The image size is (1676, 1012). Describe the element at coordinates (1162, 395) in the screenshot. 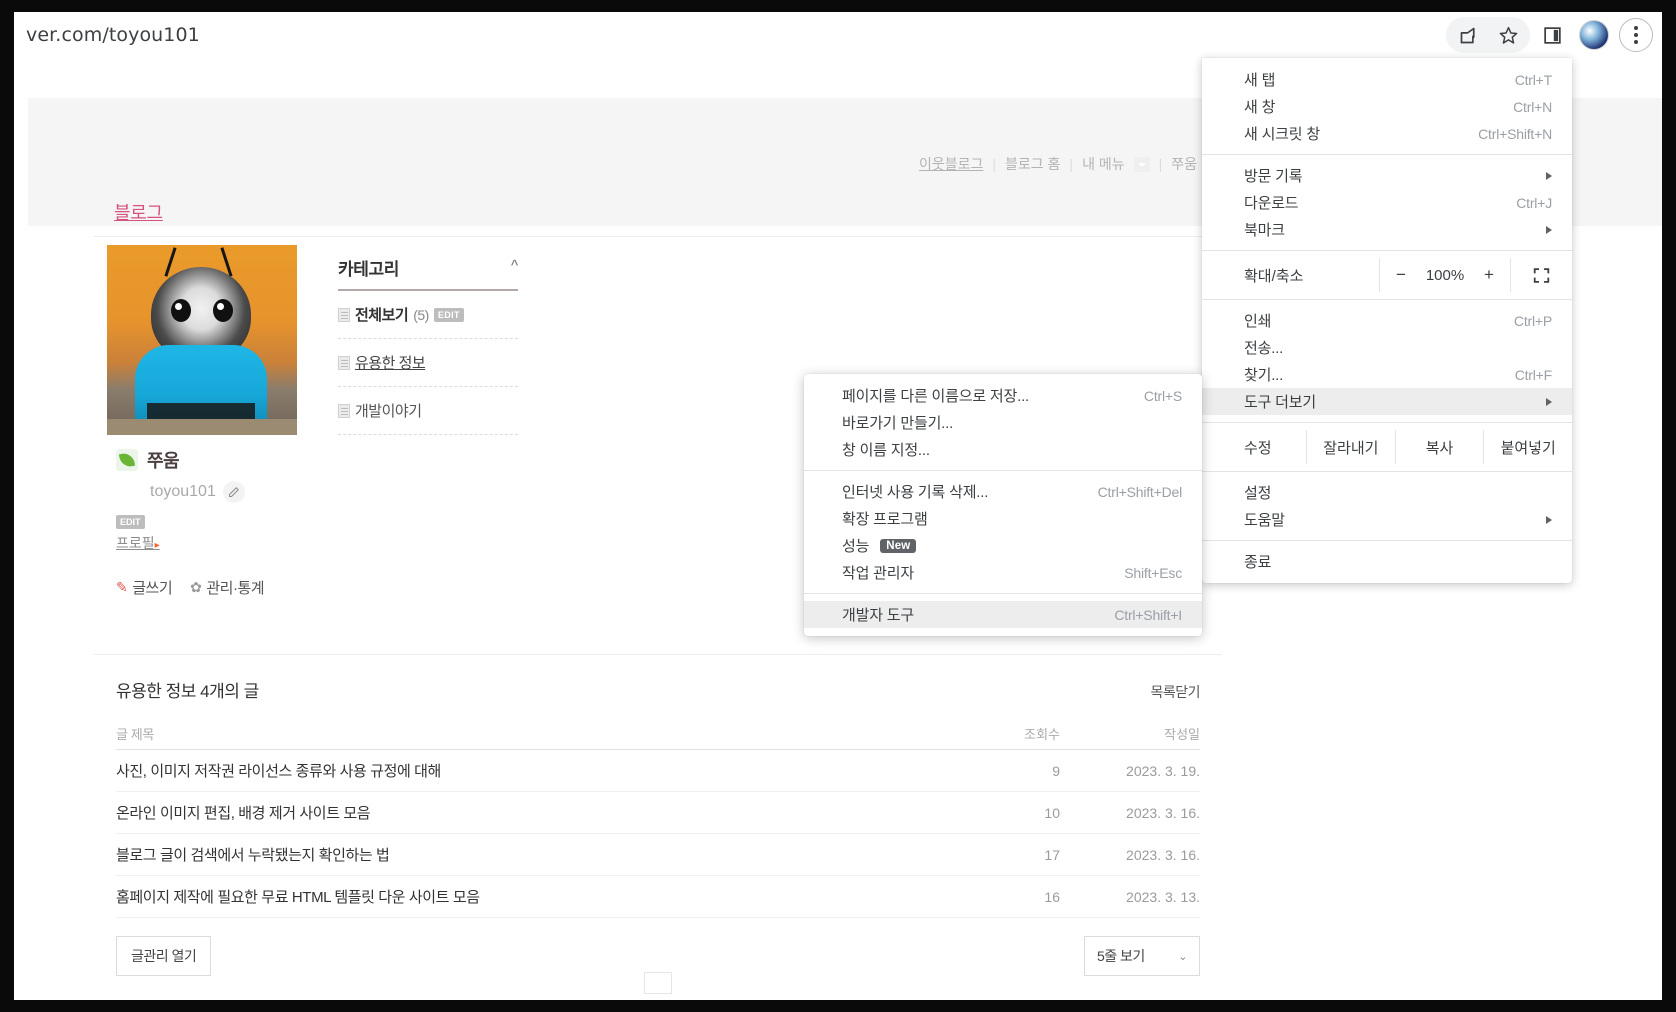

I see `menu-item-shortcut: Ctrl+S` at that location.